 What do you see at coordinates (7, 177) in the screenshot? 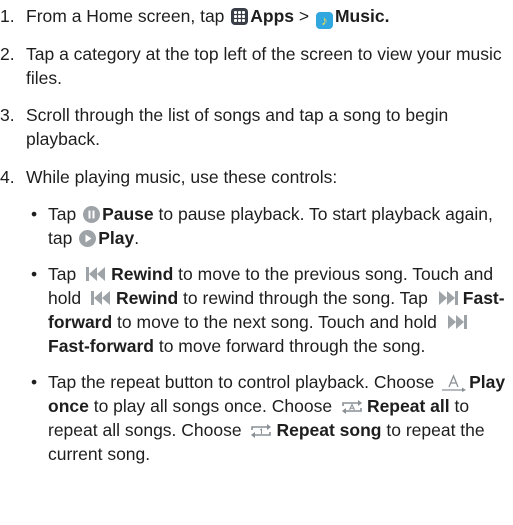
I see `step-number: 4.` at bounding box center [7, 177].